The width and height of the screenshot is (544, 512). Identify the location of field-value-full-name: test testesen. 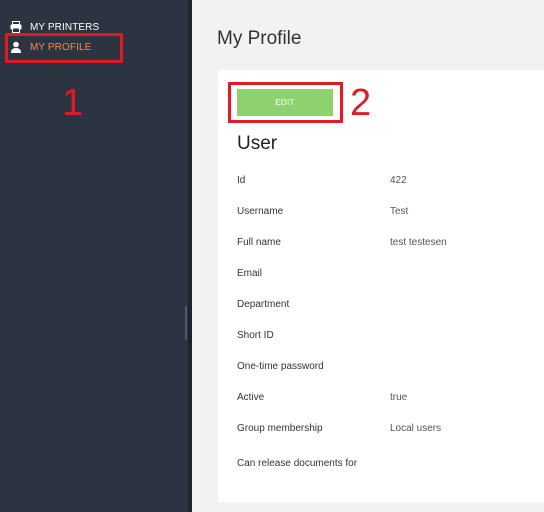
(418, 242).